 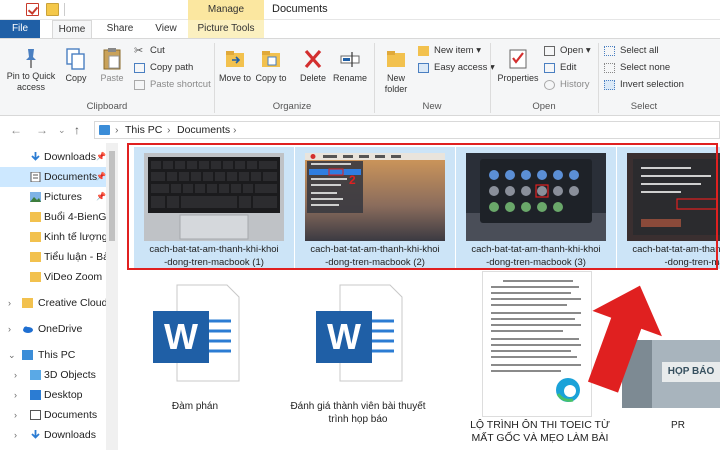 What do you see at coordinates (62, 130) in the screenshot?
I see `recent-chevron-icon: ⌄` at bounding box center [62, 130].